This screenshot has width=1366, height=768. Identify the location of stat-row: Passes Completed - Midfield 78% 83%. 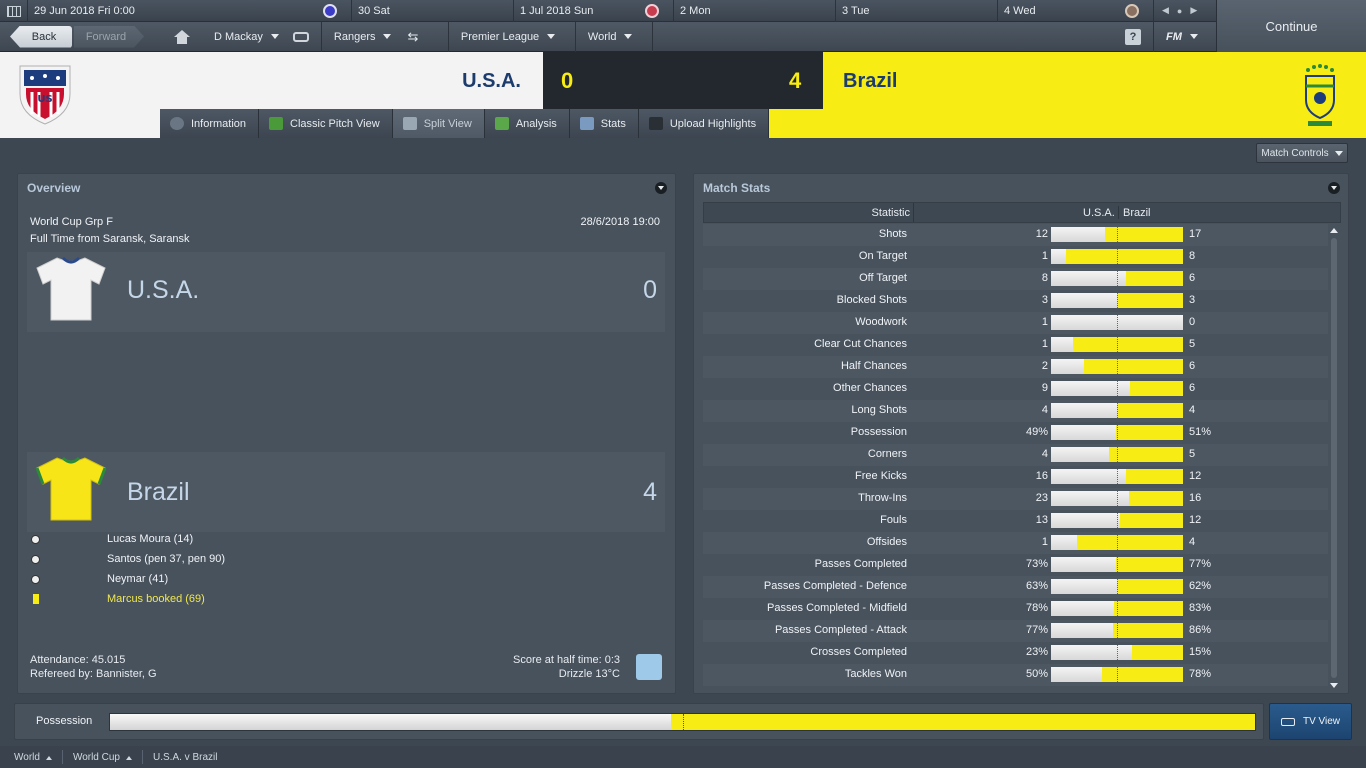
(1015, 609).